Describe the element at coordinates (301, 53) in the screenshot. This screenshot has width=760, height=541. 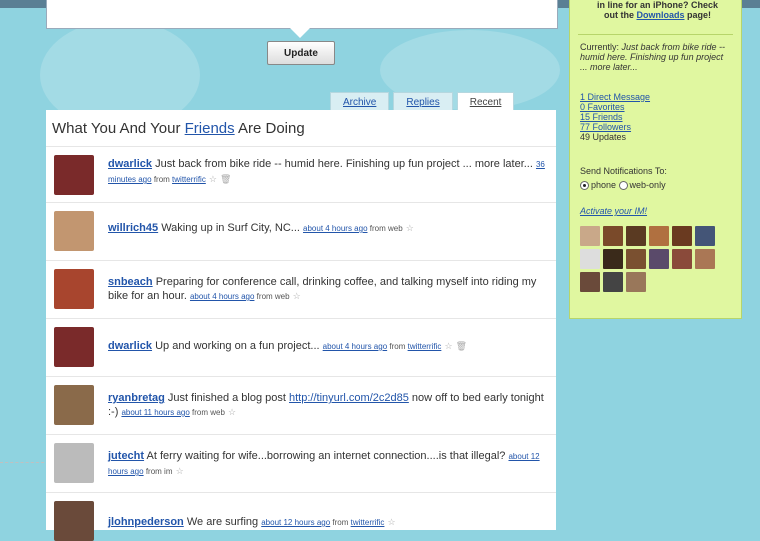
I see `update-button: Update` at that location.